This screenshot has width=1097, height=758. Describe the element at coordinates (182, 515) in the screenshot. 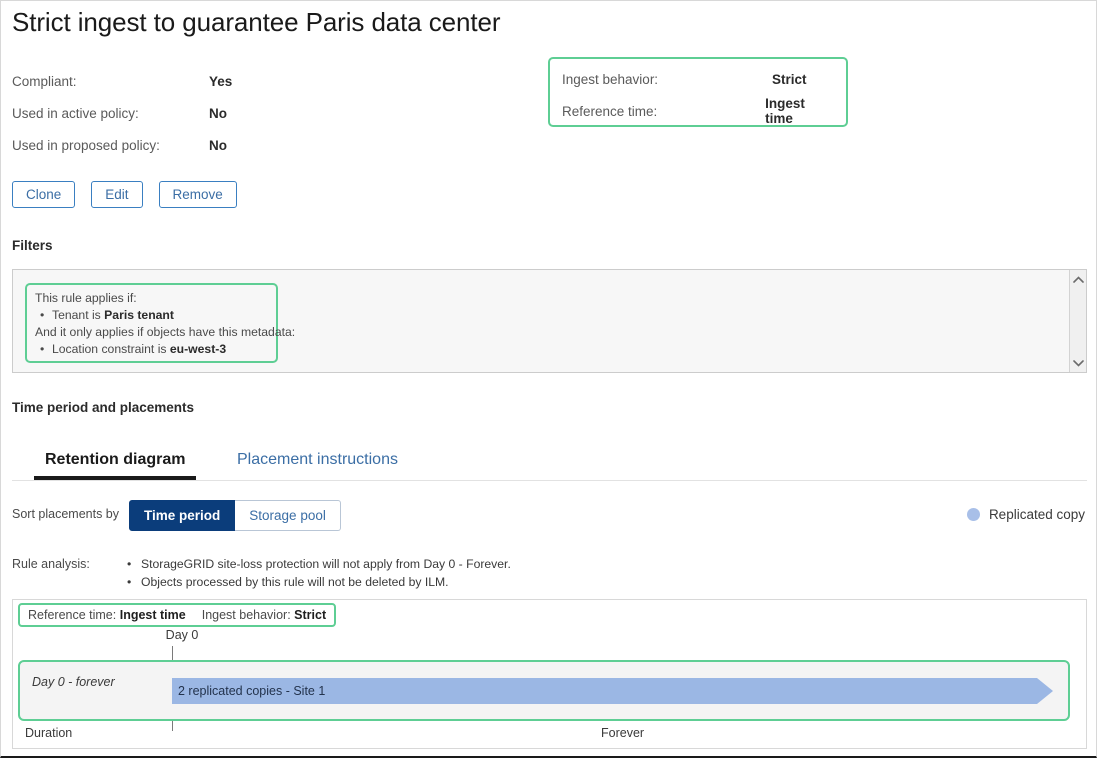

I see `sort-option-time-period: Time period` at that location.